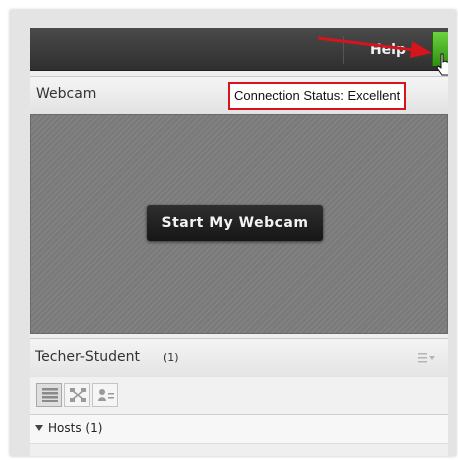 Image resolution: width=458 pixels, height=460 pixels. Describe the element at coordinates (87, 357) in the screenshot. I see `attendee-panel-title: Techer-Student` at that location.